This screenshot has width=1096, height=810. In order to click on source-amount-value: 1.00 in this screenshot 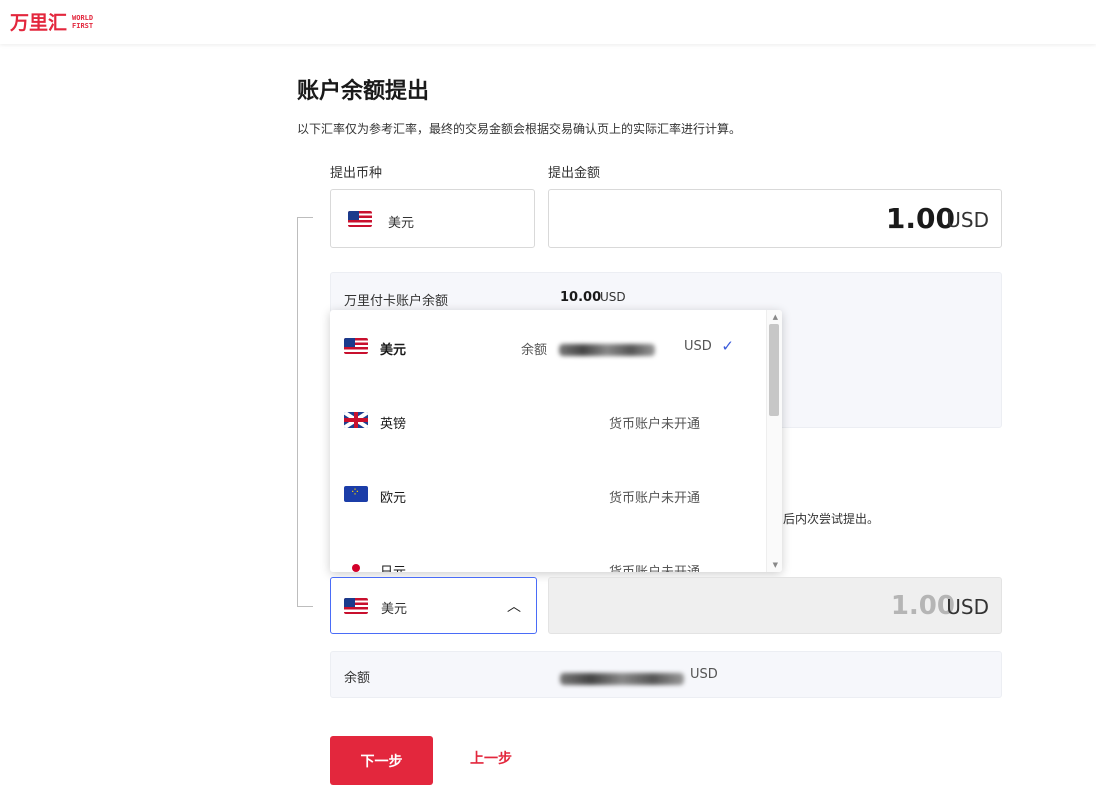, I will do `click(920, 218)`.